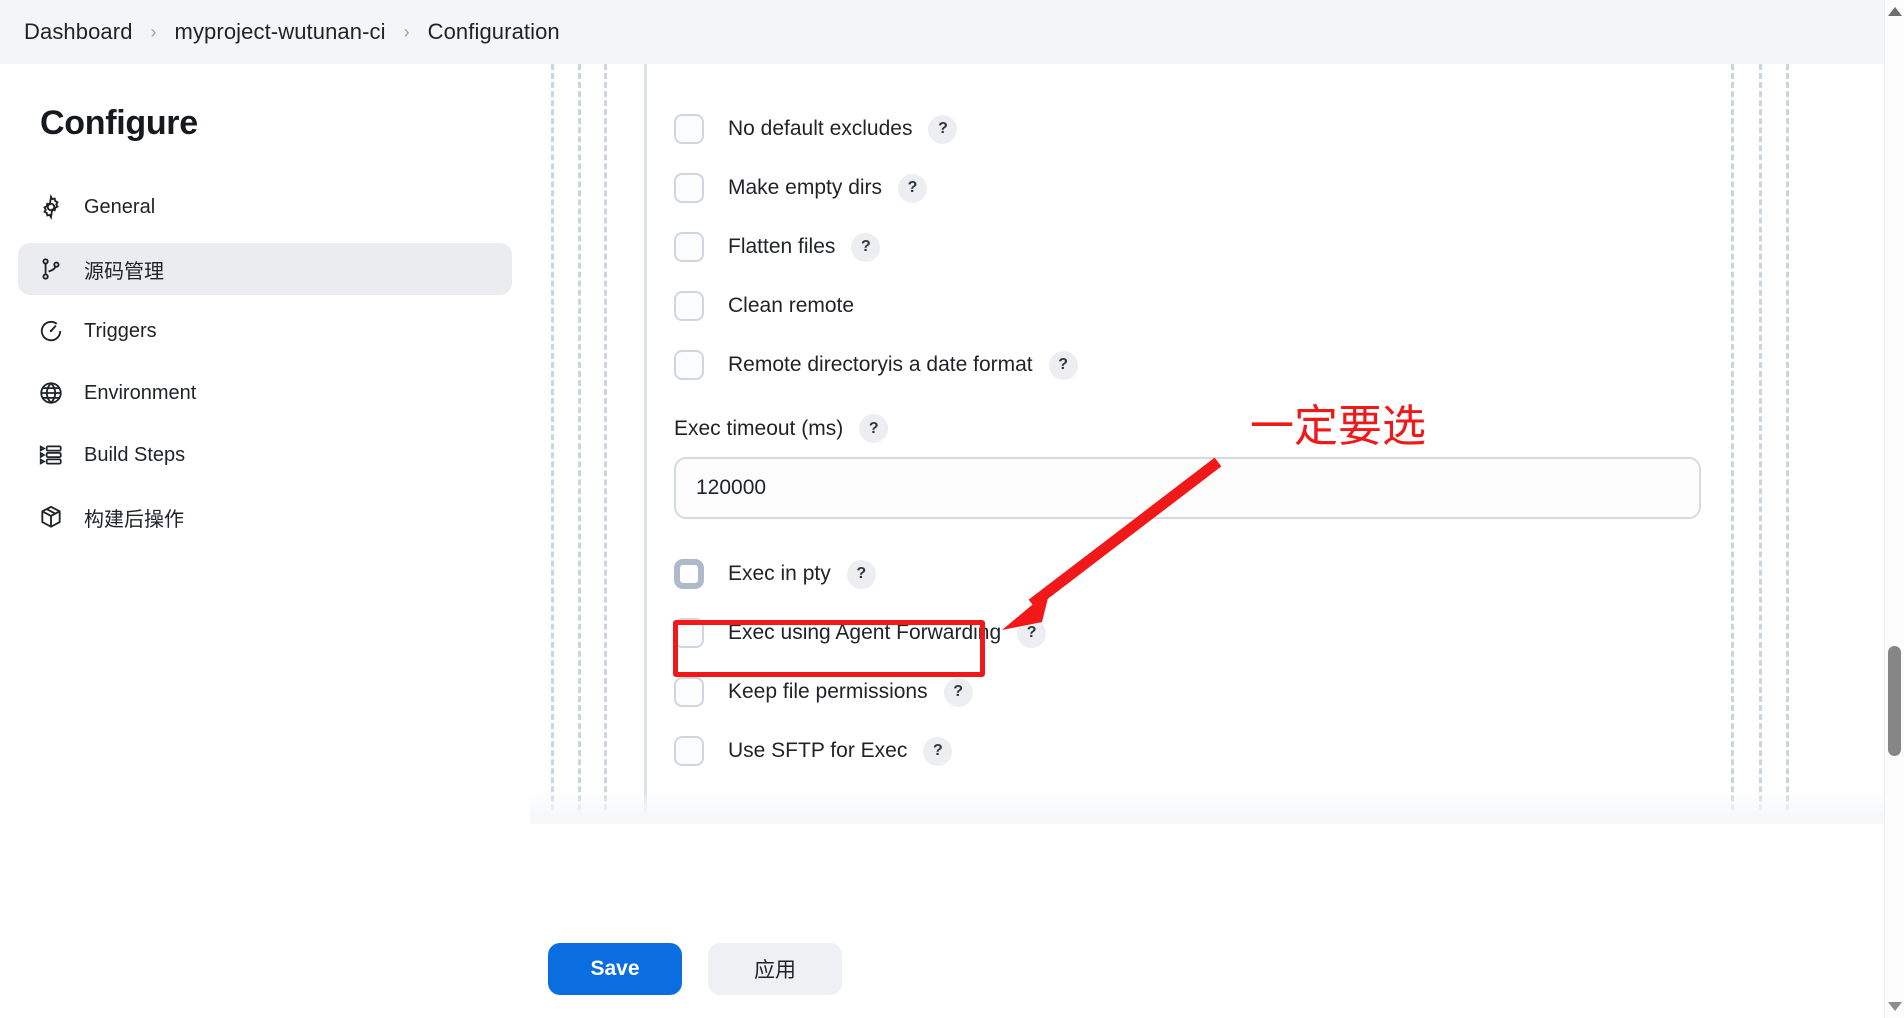 This screenshot has width=1904, height=1018. I want to click on checkbox-row-remote-directory-date-format: Remote directoryis a date format ?, so click(1204, 365).